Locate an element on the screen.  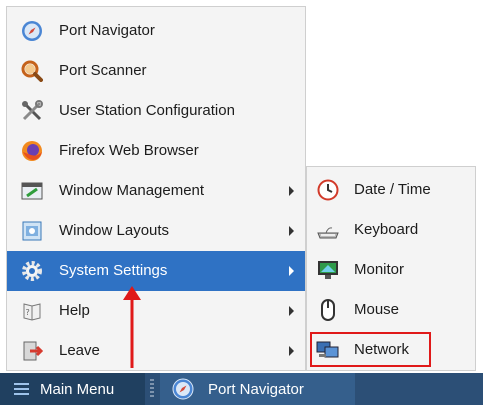
keyboard-icon is located at coordinates (328, 230).